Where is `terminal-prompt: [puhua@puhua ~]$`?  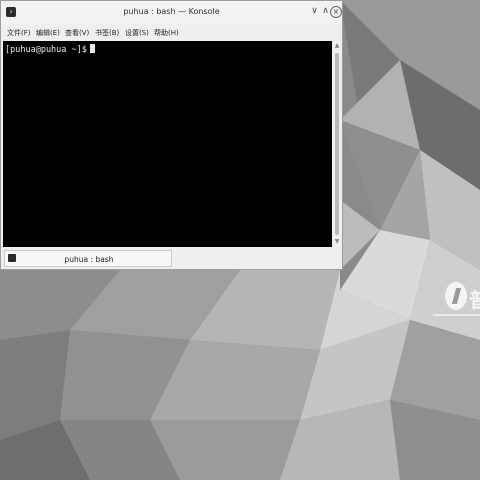
terminal-prompt: [puhua@puhua ~]$ is located at coordinates (50, 49).